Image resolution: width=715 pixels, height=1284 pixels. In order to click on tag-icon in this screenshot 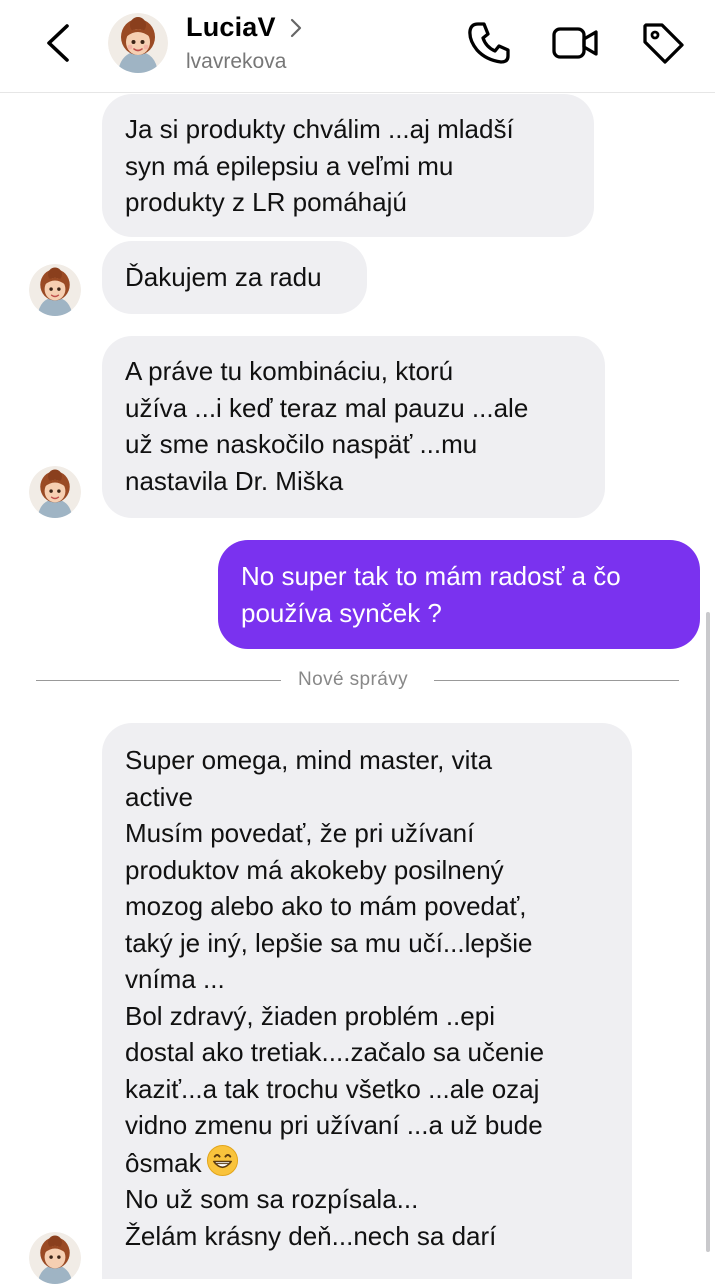, I will do `click(663, 43)`.